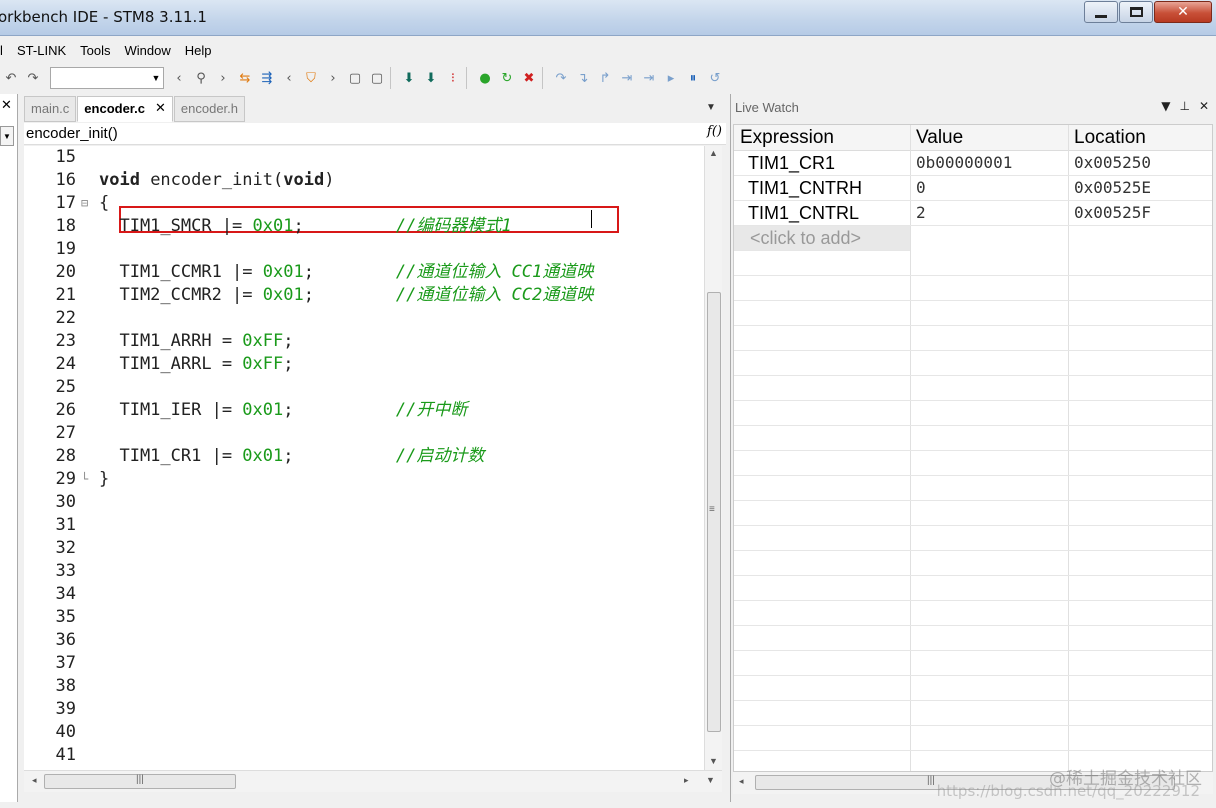  What do you see at coordinates (245, 78) in the screenshot?
I see `navigate-icon: ⇆` at bounding box center [245, 78].